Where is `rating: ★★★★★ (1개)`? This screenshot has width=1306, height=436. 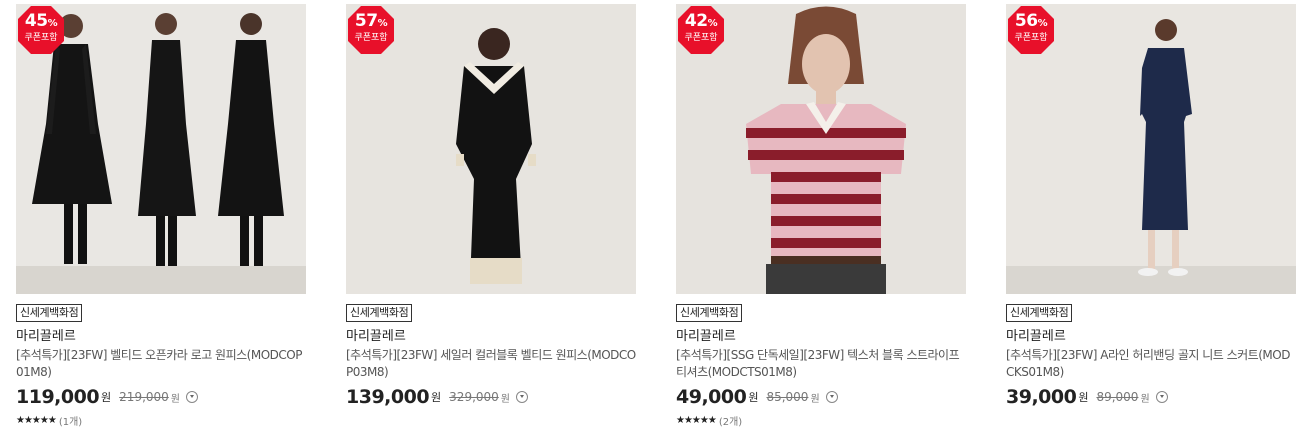
rating: ★★★★★ (1개) is located at coordinates (49, 420).